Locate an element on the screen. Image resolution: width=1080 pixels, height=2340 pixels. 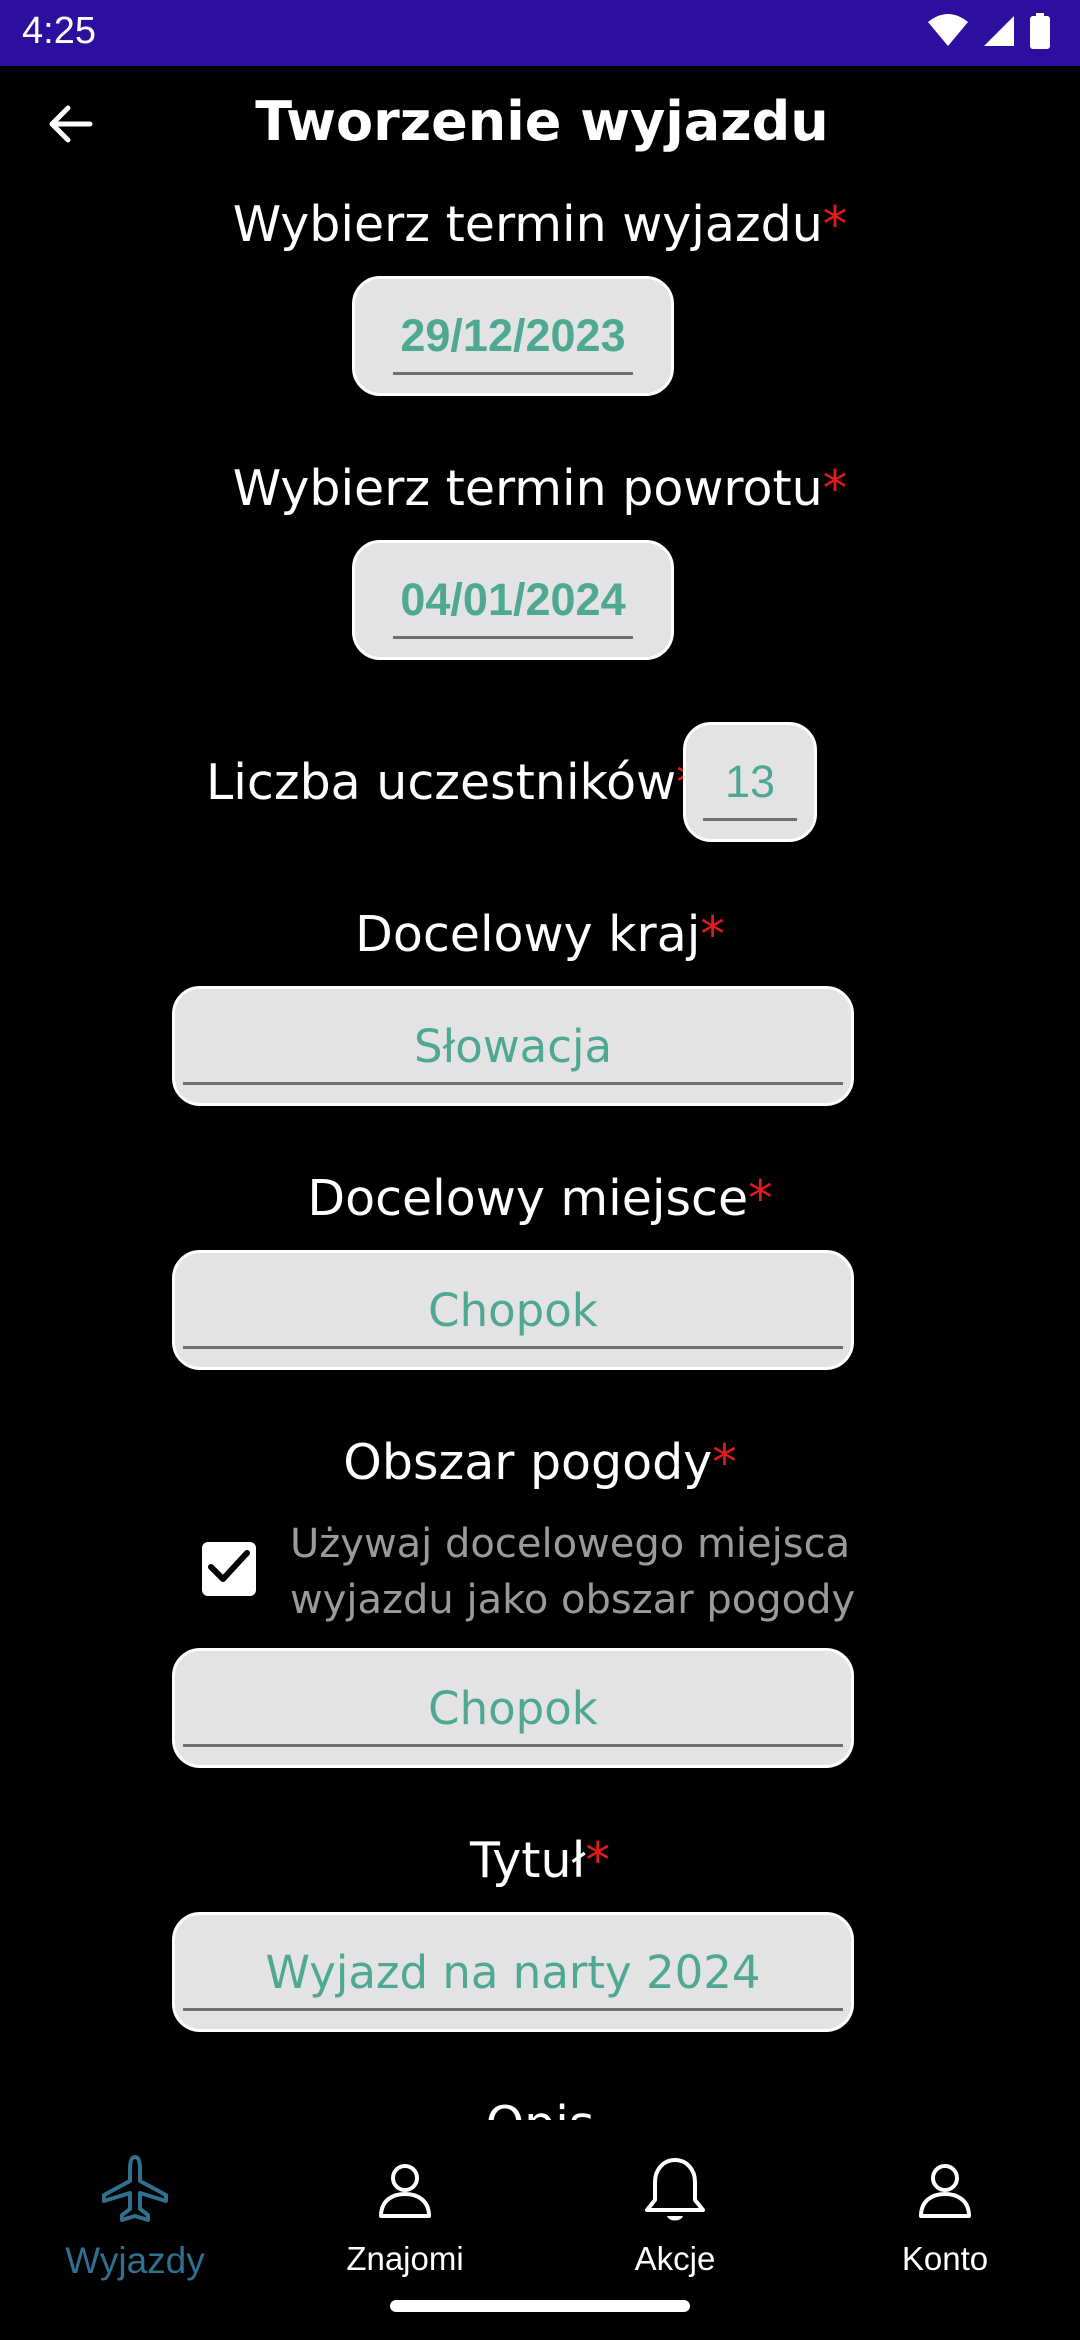
participants-value: 13 is located at coordinates (750, 781).